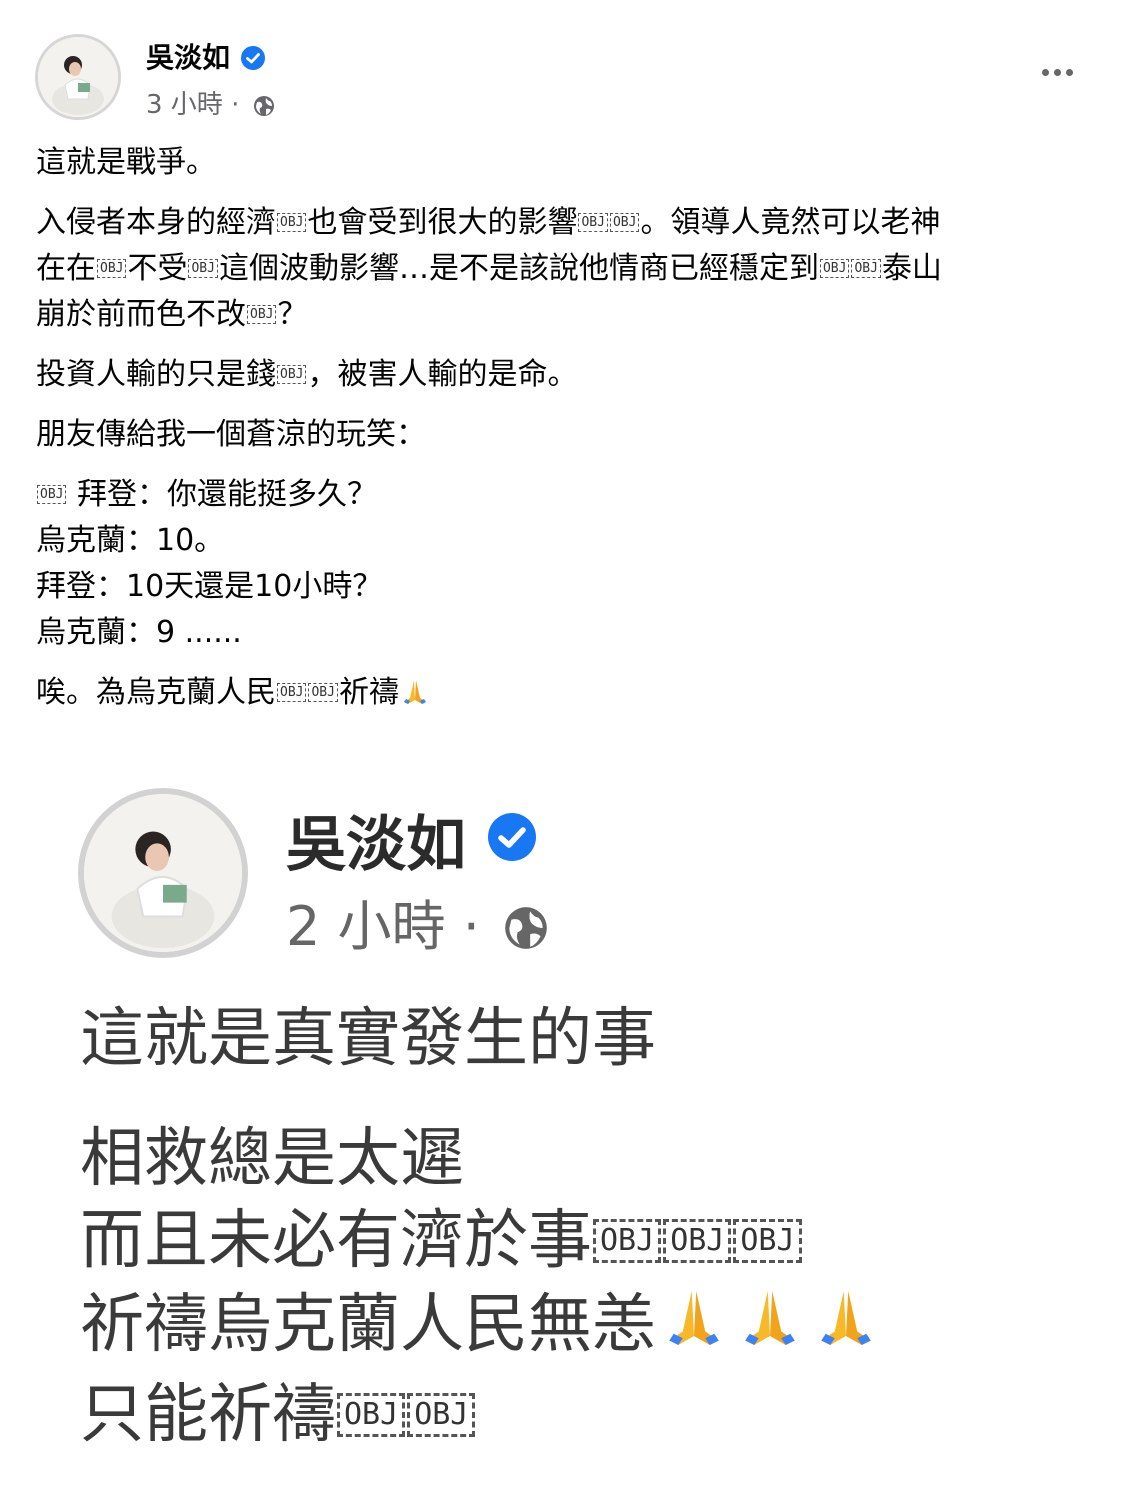  Describe the element at coordinates (566, 541) in the screenshot. I see `joke-line: 烏克蘭：10。` at that location.